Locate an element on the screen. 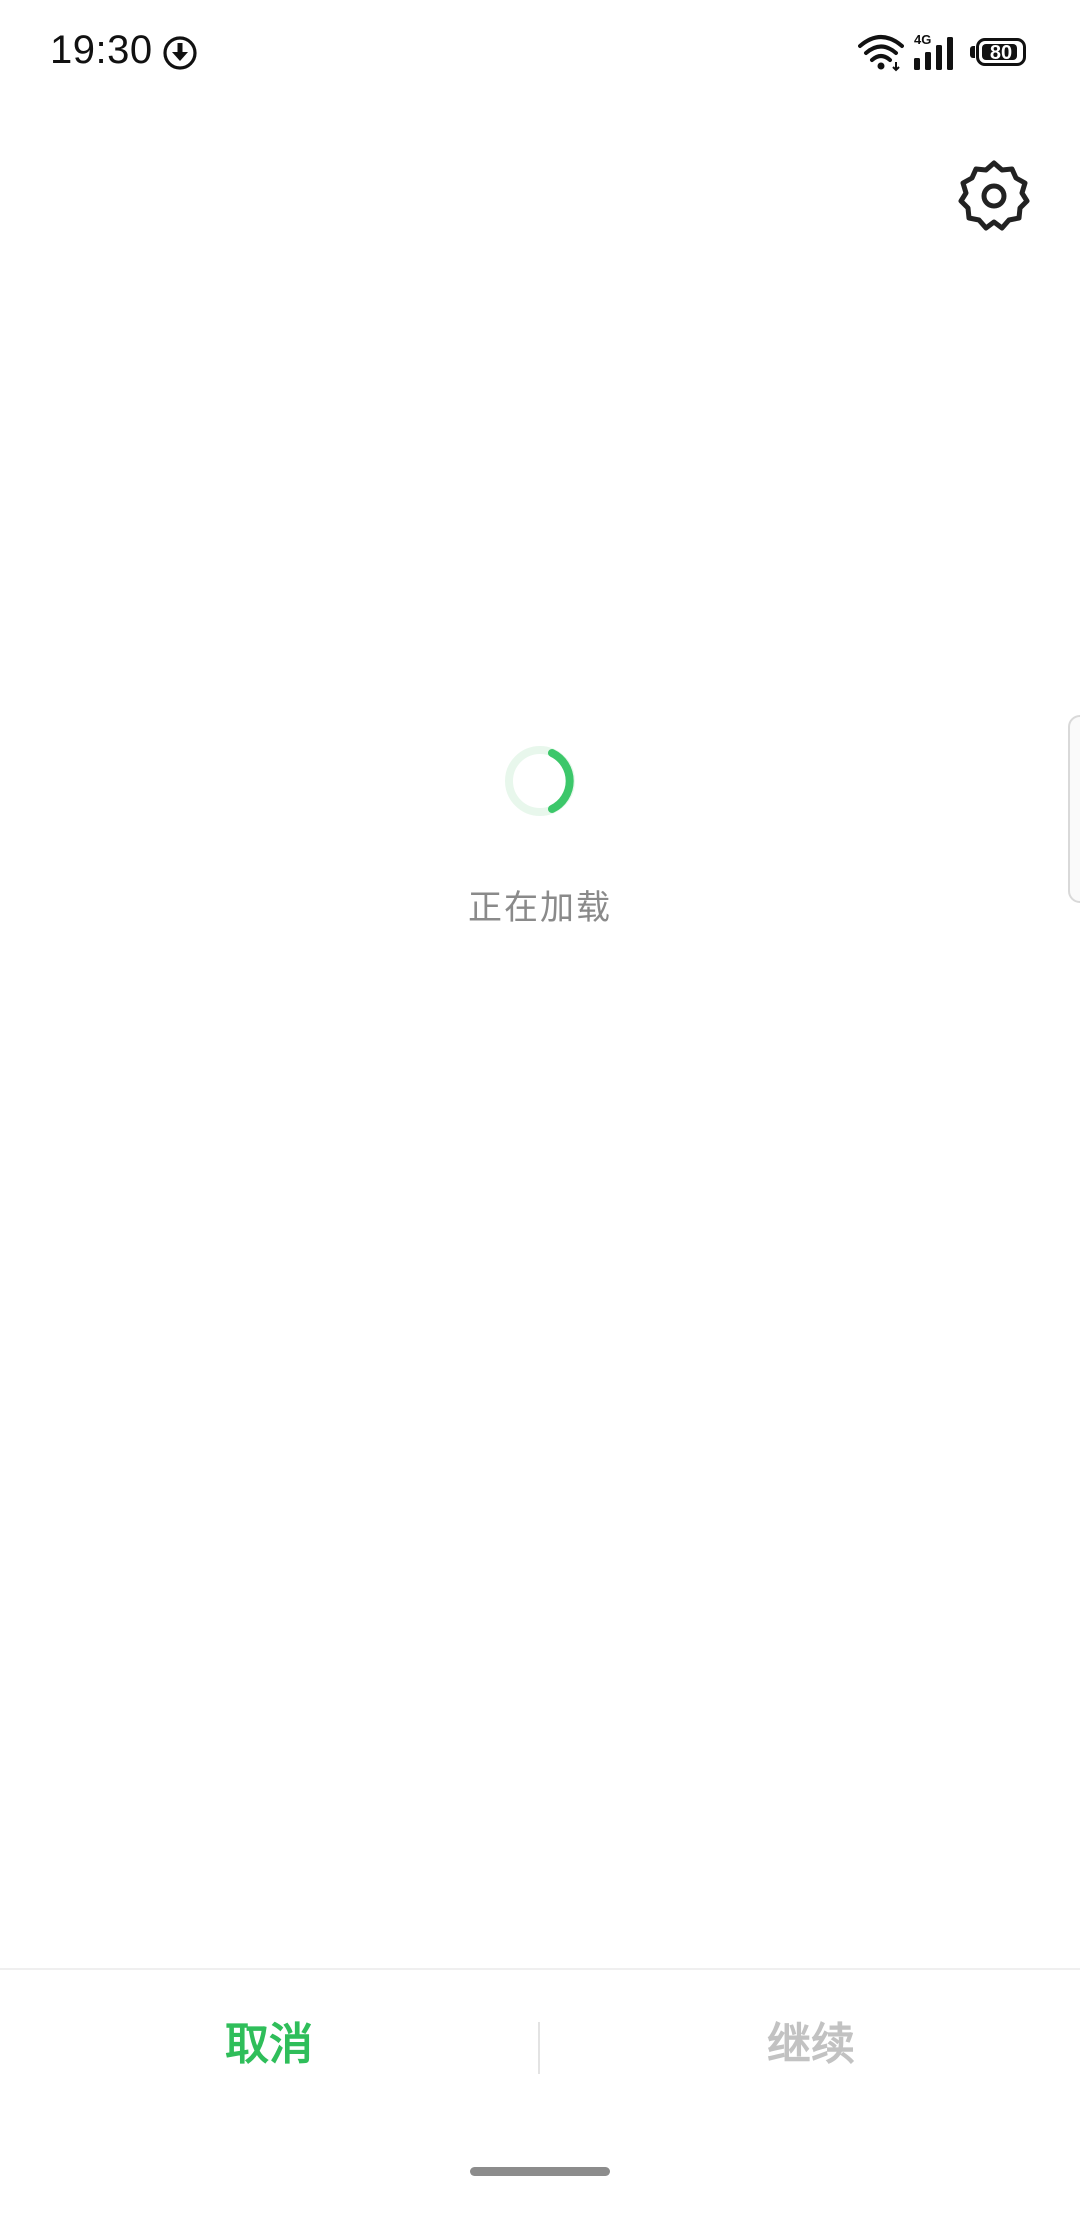 The image size is (1080, 2220). cellular-signal-icon: 4G is located at coordinates (933, 51).